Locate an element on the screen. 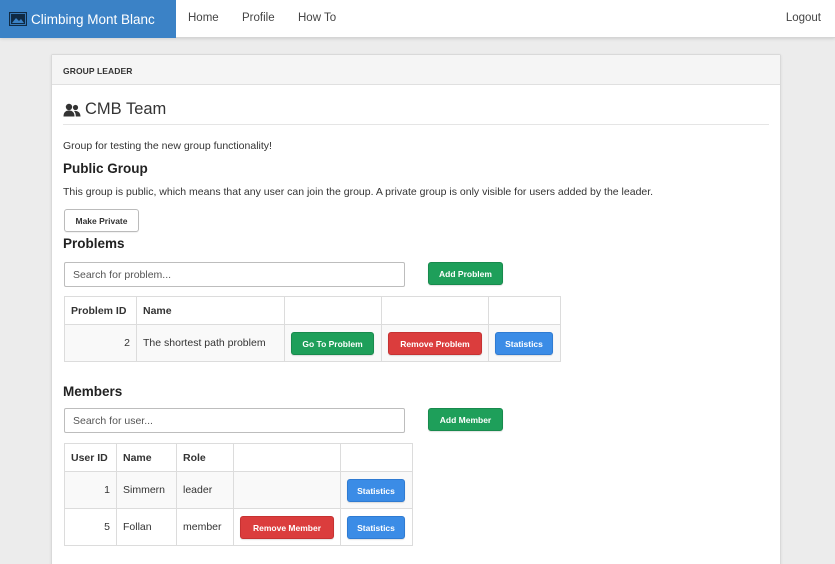  add-member-button: Add Member is located at coordinates (465, 419).